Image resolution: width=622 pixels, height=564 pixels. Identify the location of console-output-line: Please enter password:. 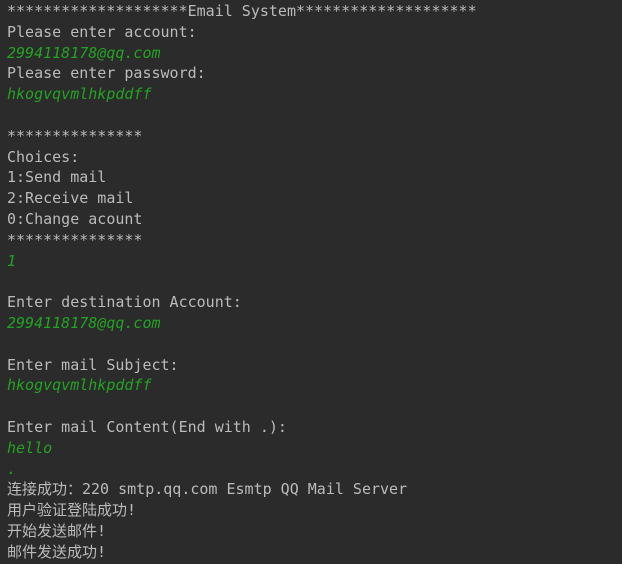
(106, 73).